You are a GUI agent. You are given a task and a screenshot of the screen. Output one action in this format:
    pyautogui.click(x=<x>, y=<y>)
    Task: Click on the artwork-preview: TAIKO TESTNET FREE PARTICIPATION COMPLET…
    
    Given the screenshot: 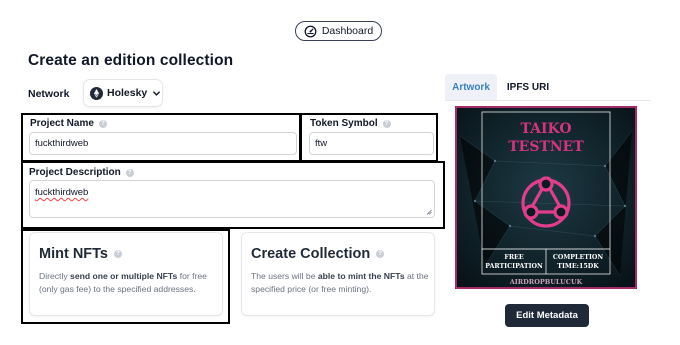 What is the action you would take?
    pyautogui.click(x=546, y=197)
    